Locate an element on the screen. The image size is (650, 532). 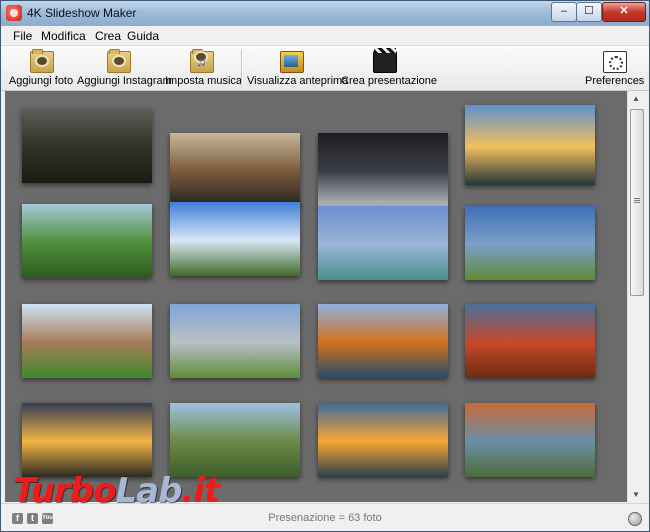
photo-rock-fortress is located at coordinates (87, 341).